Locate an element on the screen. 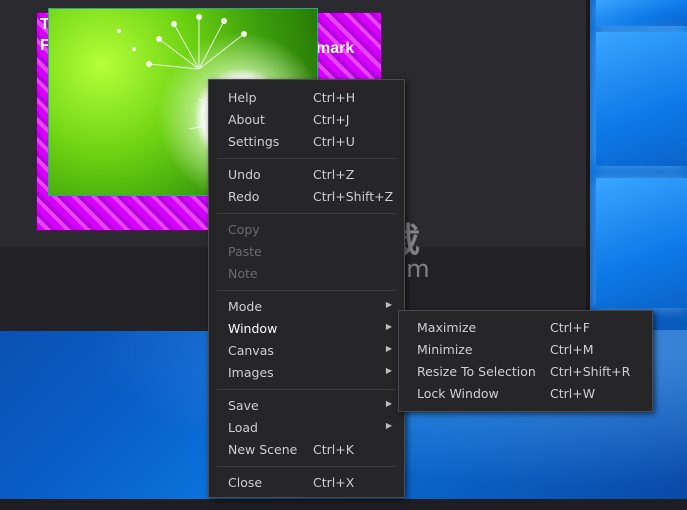 This screenshot has width=687, height=510. menu-item-note: Note is located at coordinates (306, 274).